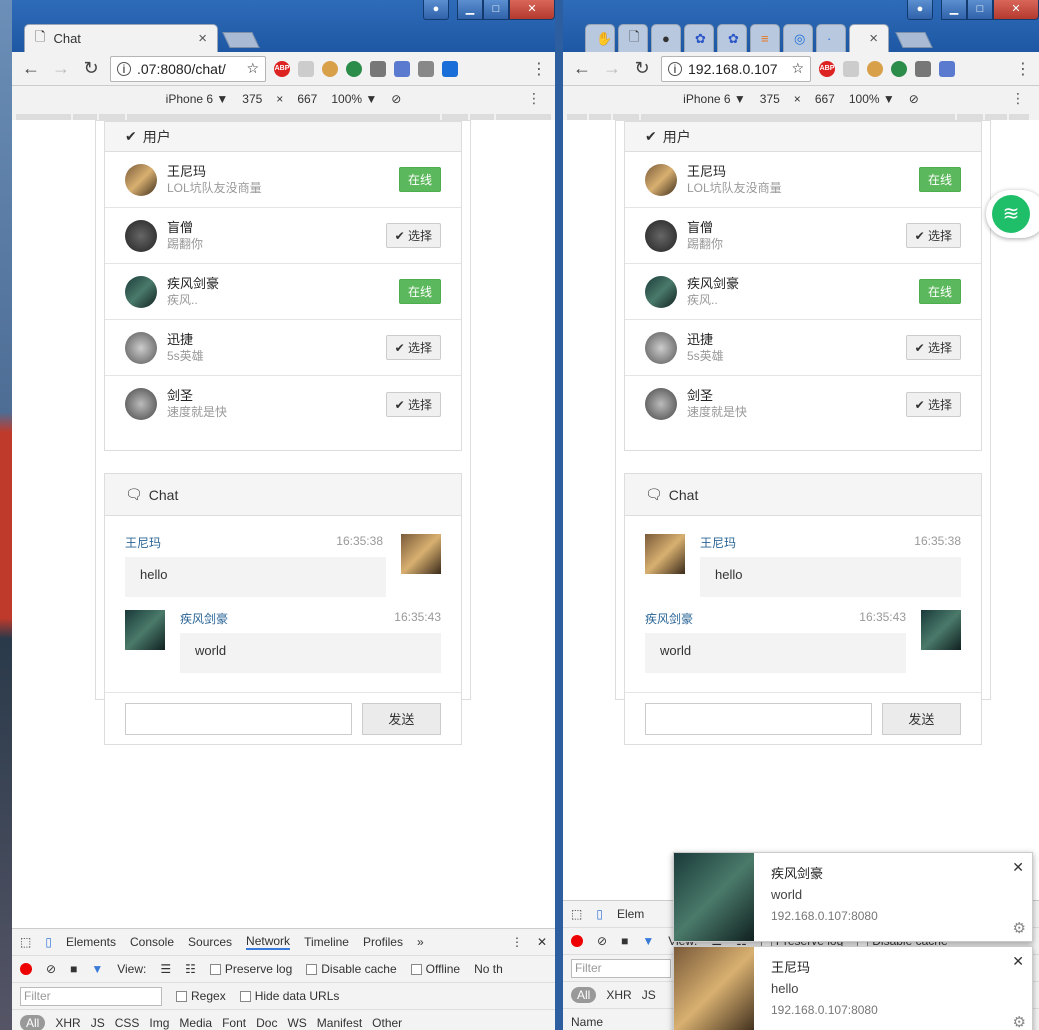  What do you see at coordinates (630, 914) in the screenshot?
I see `tab-elements: Elem` at bounding box center [630, 914].